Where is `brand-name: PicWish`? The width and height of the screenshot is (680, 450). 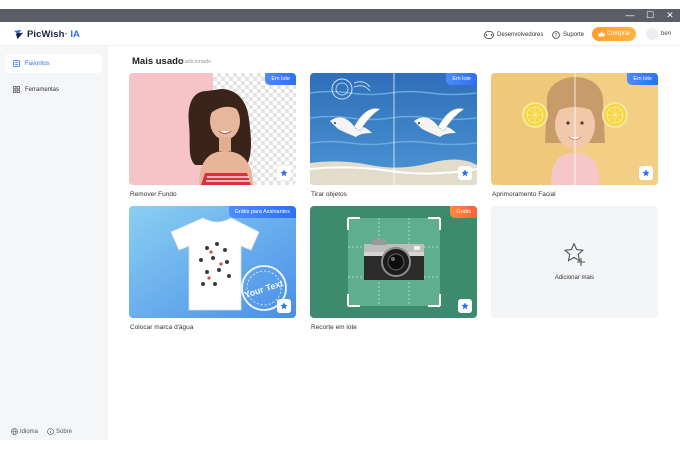
brand-name: PicWish is located at coordinates (46, 34).